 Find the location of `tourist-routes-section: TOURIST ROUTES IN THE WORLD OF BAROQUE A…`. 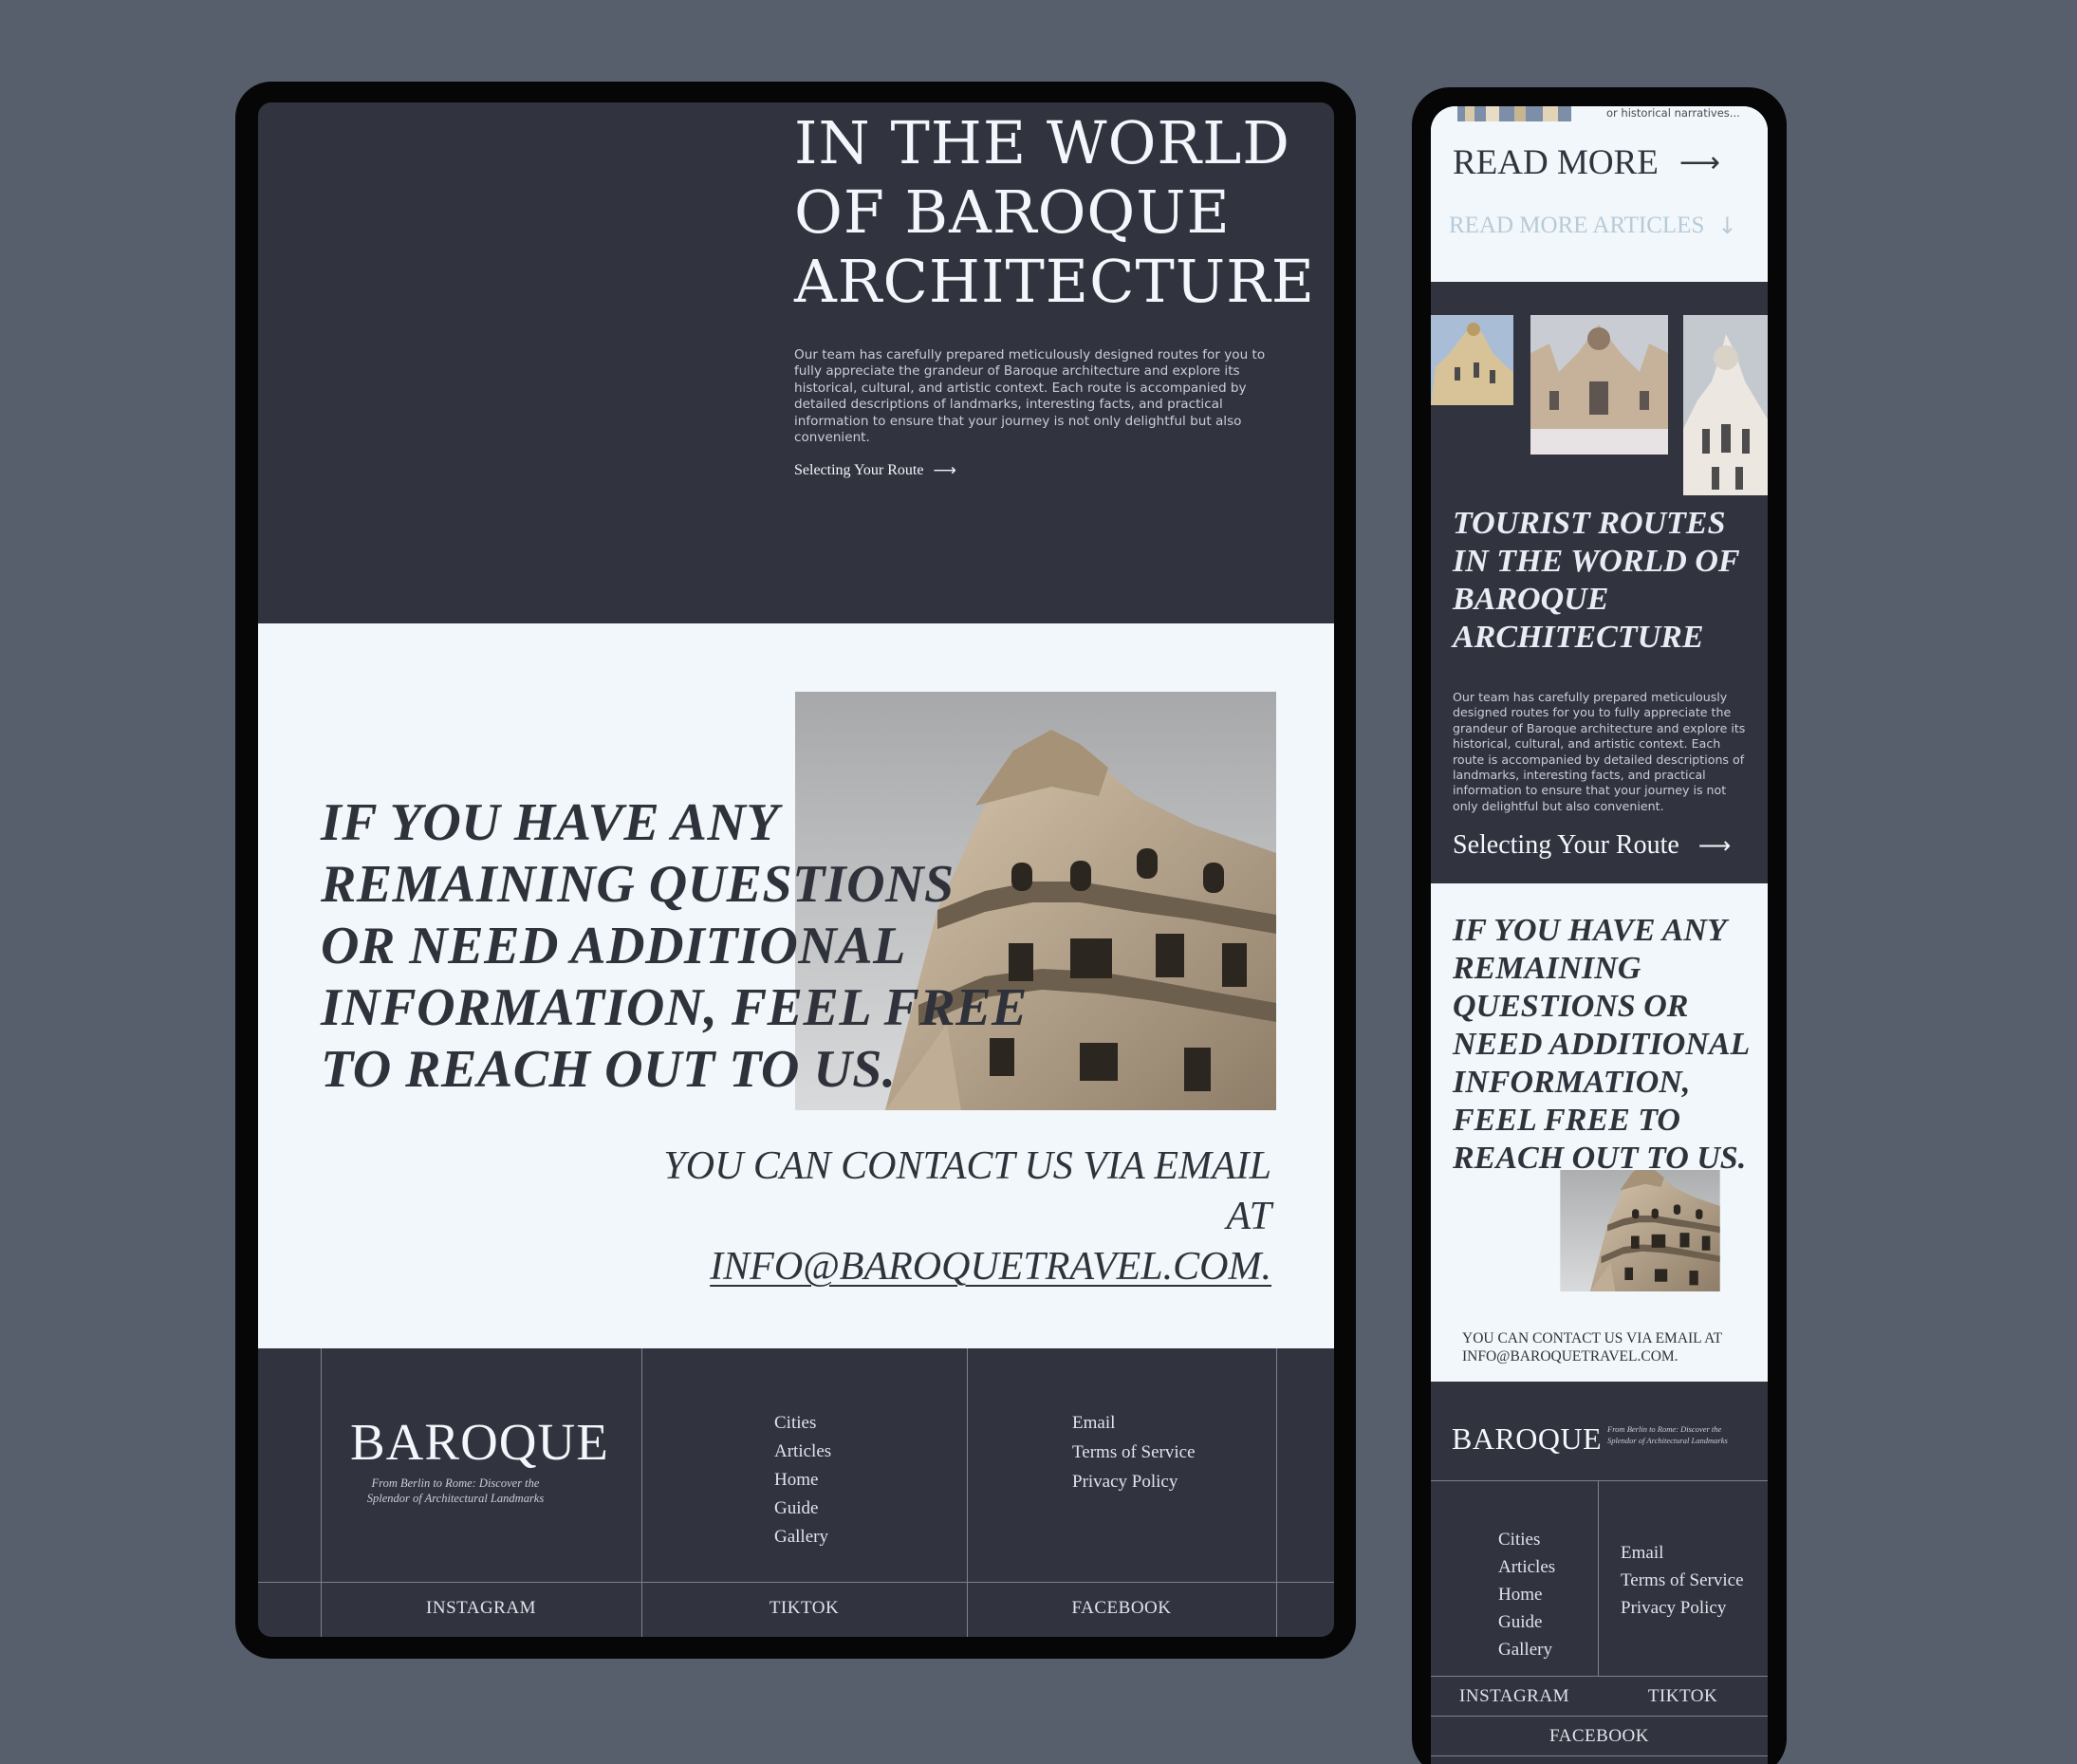

tourist-routes-section: TOURIST ROUTES IN THE WORLD OF BAROQUE A… is located at coordinates (1599, 582).